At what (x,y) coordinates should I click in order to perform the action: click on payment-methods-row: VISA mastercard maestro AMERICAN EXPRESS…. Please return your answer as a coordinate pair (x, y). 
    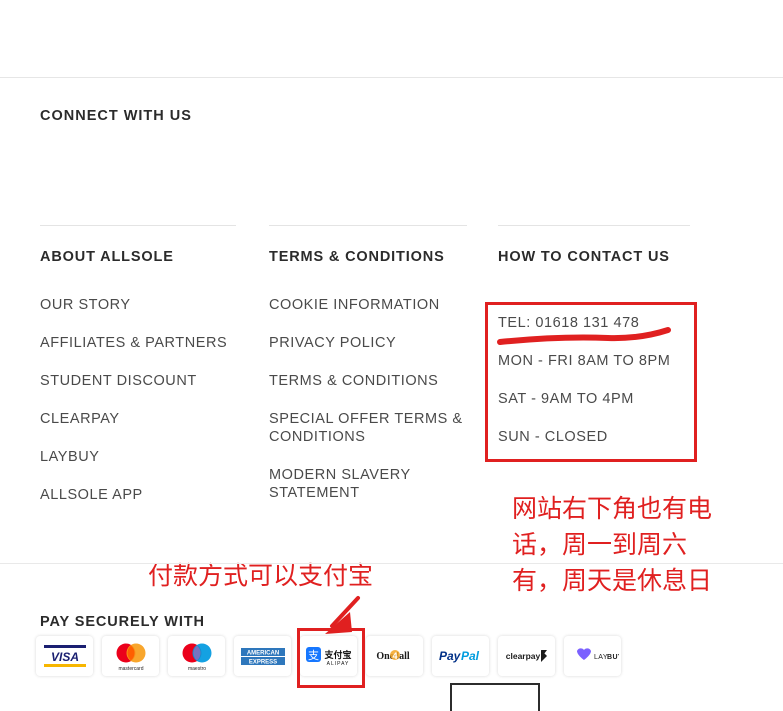
    Looking at the image, I should click on (328, 656).